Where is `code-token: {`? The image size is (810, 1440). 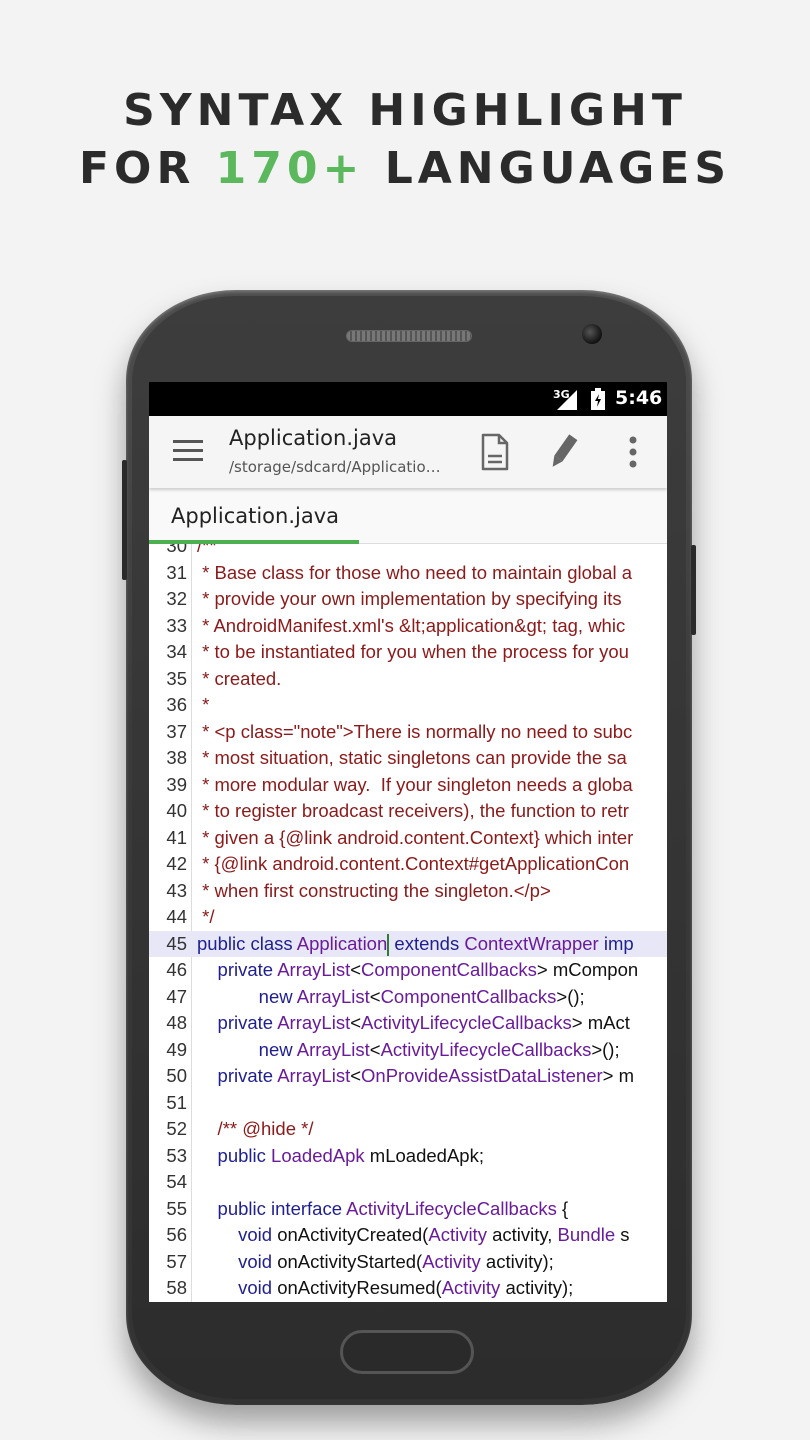
code-token: { is located at coordinates (562, 1208).